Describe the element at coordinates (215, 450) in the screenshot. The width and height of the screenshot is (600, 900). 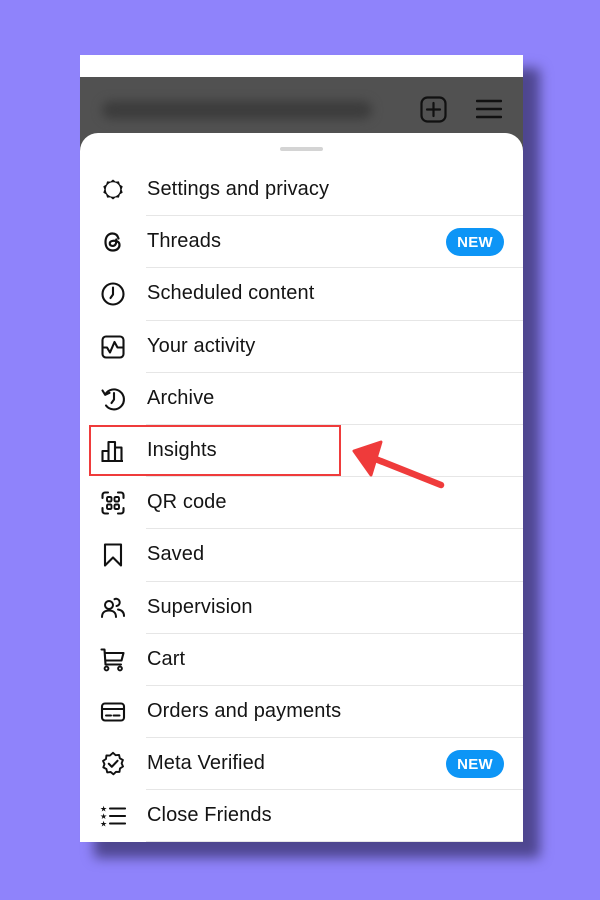
I see `insights-highlight-box` at that location.